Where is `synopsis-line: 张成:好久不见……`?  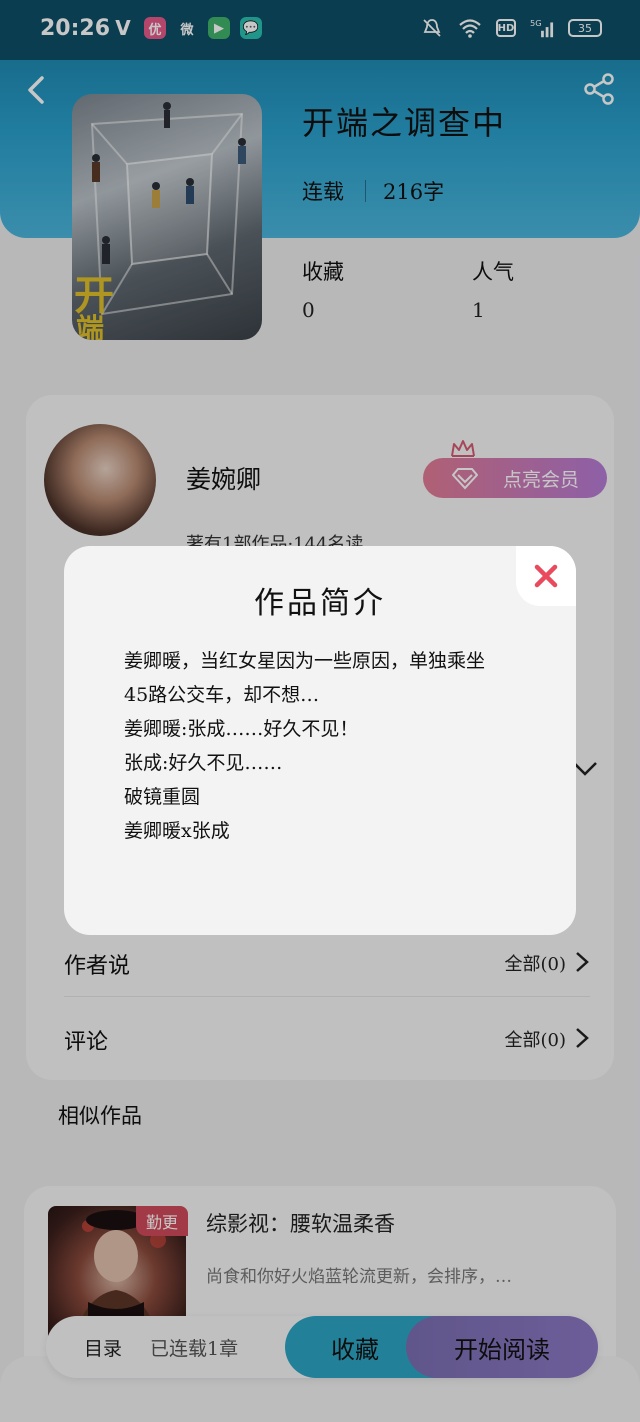 synopsis-line: 张成:好久不见…… is located at coordinates (203, 763).